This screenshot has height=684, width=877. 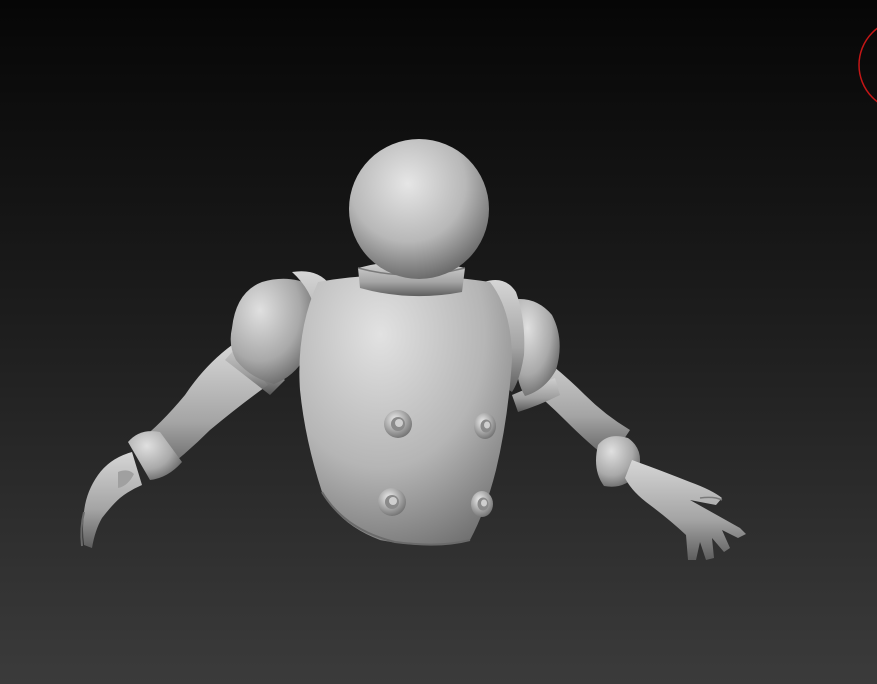 I want to click on head-sphere, so click(x=419, y=209).